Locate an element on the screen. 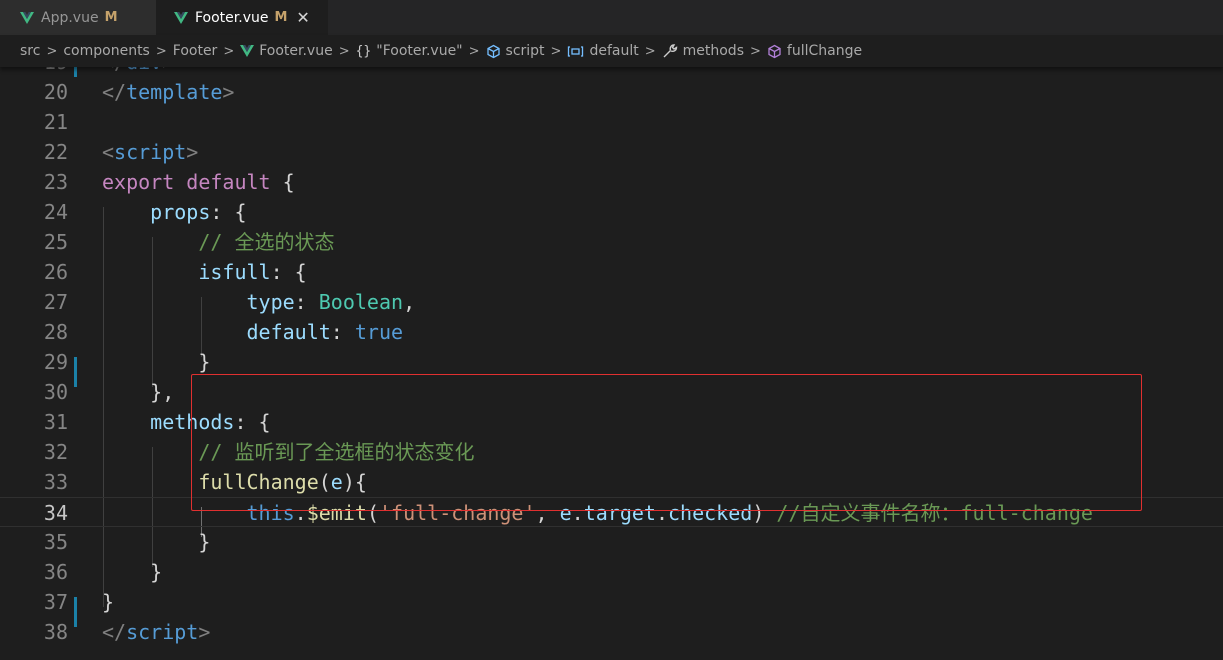 This screenshot has width=1223, height=660. breadcrumb-label: default is located at coordinates (614, 51).